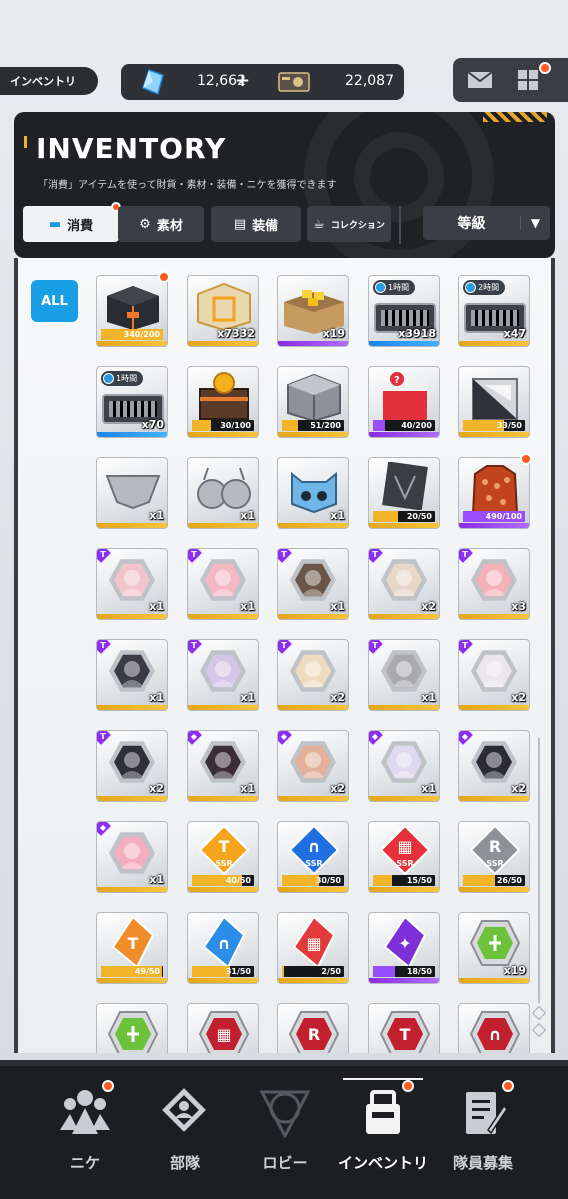  What do you see at coordinates (223, 971) in the screenshot?
I see `progress-bar: 31/50` at bounding box center [223, 971].